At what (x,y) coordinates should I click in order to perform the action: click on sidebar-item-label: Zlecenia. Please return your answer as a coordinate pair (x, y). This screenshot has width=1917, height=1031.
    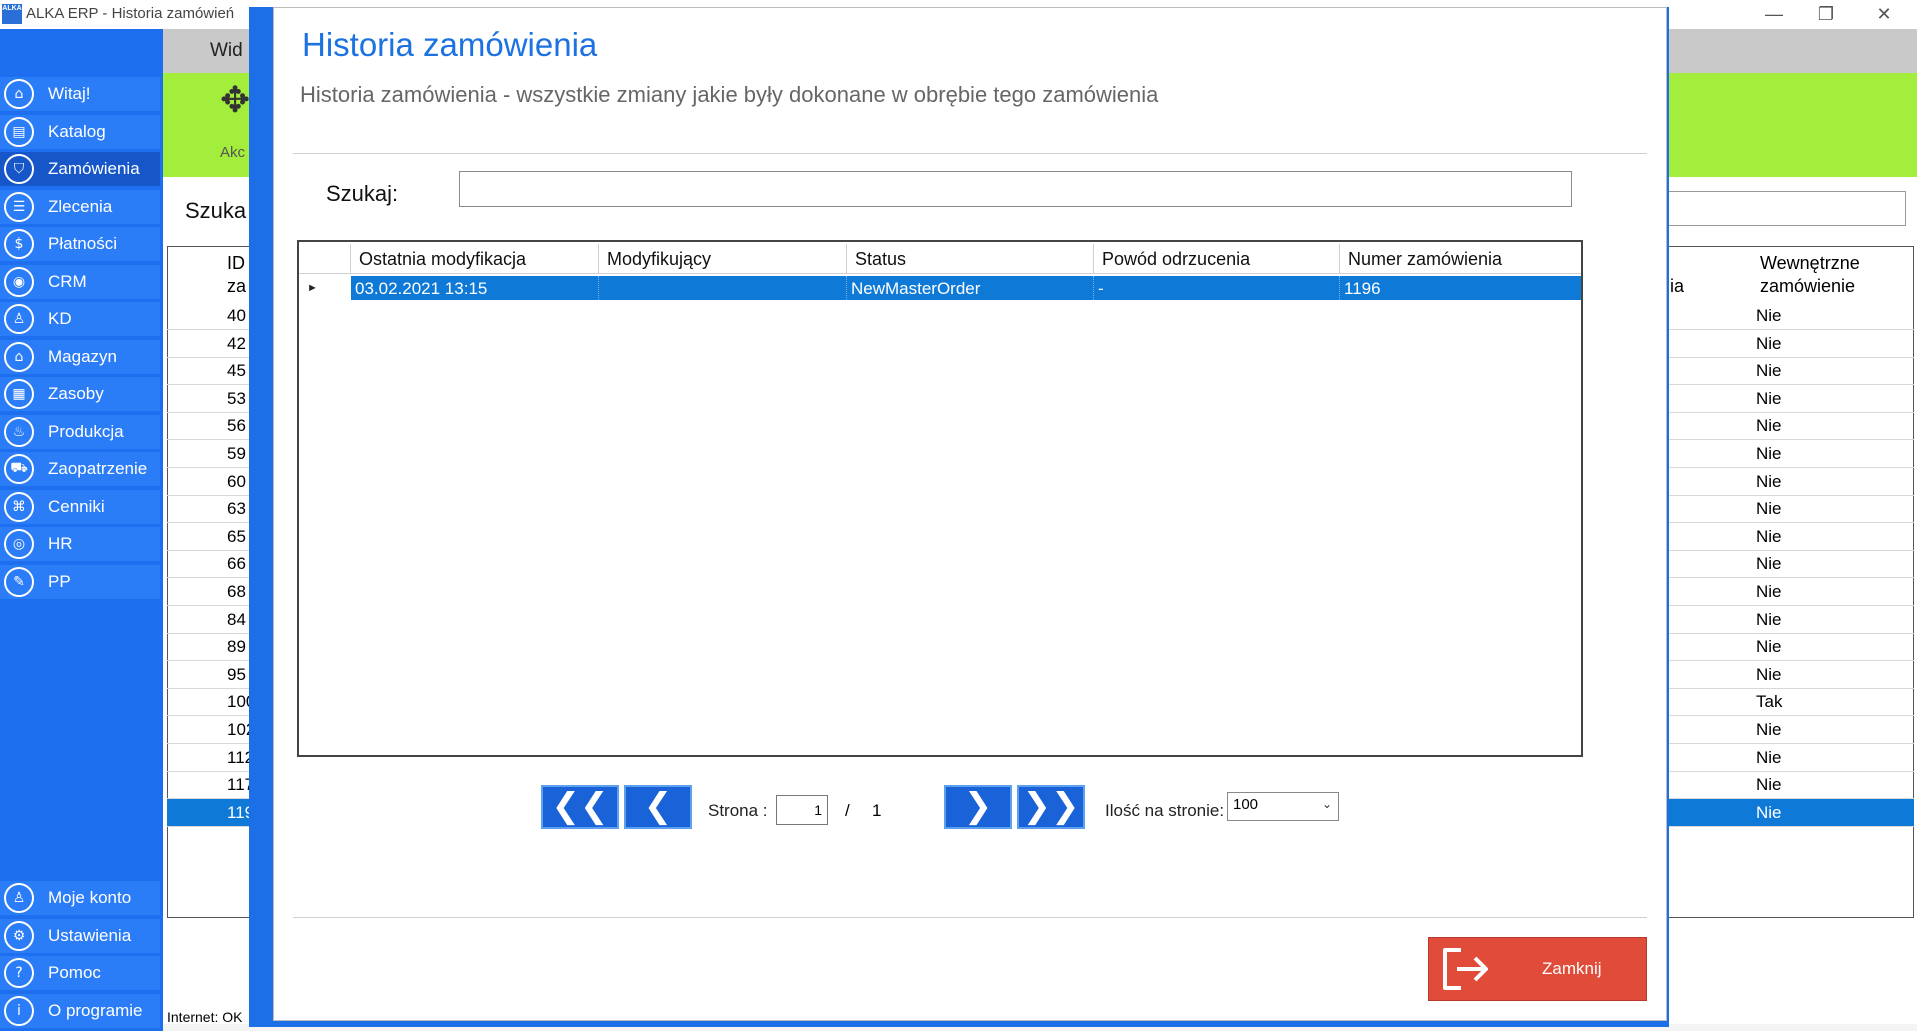
    Looking at the image, I should click on (80, 206).